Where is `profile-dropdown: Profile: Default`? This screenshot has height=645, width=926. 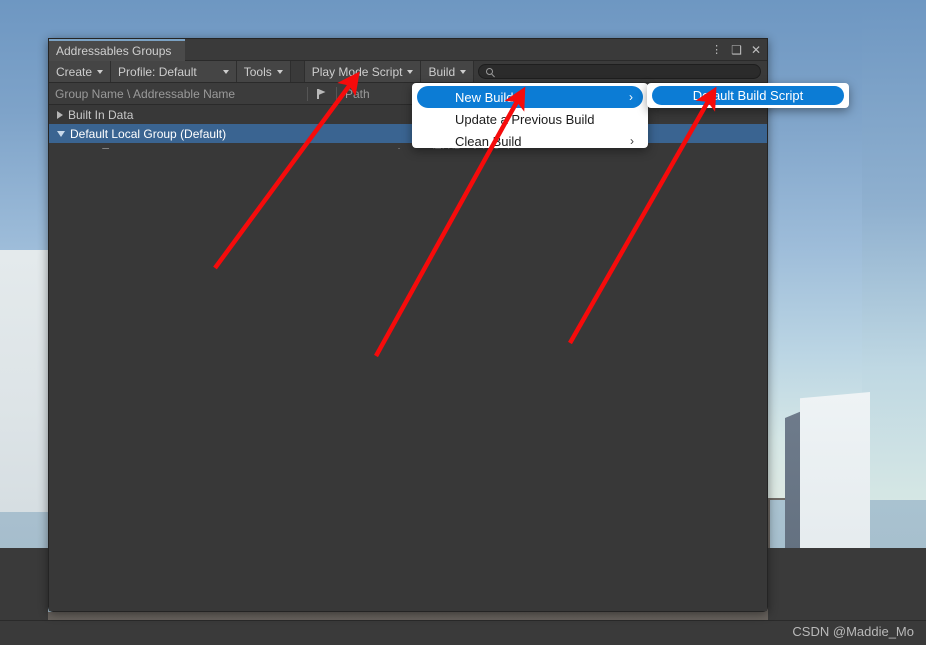
profile-dropdown: Profile: Default is located at coordinates (174, 71).